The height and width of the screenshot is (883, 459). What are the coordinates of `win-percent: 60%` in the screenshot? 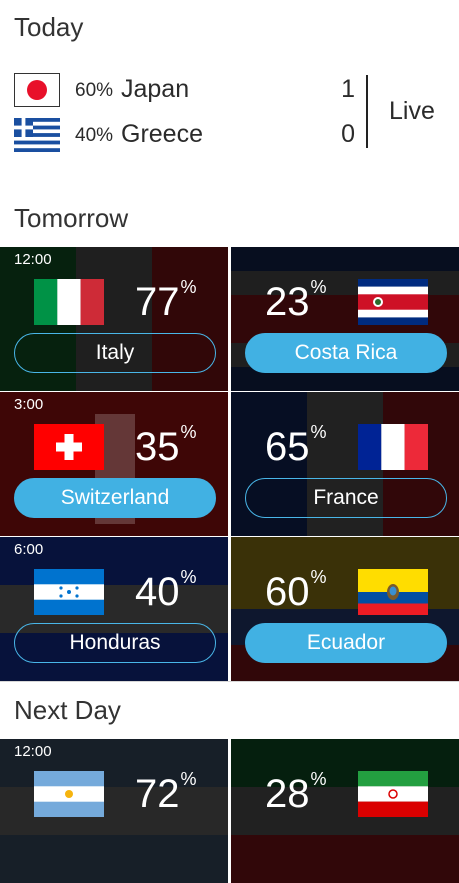 It's located at (296, 590).